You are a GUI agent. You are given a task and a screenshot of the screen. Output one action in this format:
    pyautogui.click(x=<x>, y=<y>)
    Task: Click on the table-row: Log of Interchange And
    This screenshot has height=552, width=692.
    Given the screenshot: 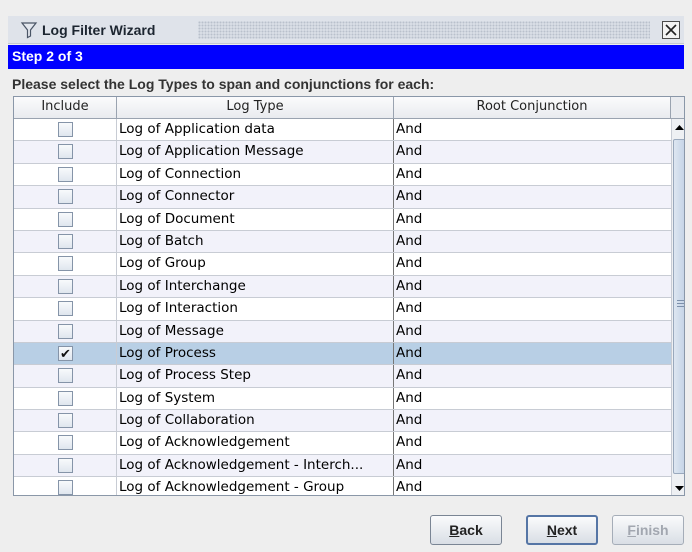 What is the action you would take?
    pyautogui.click(x=342, y=287)
    